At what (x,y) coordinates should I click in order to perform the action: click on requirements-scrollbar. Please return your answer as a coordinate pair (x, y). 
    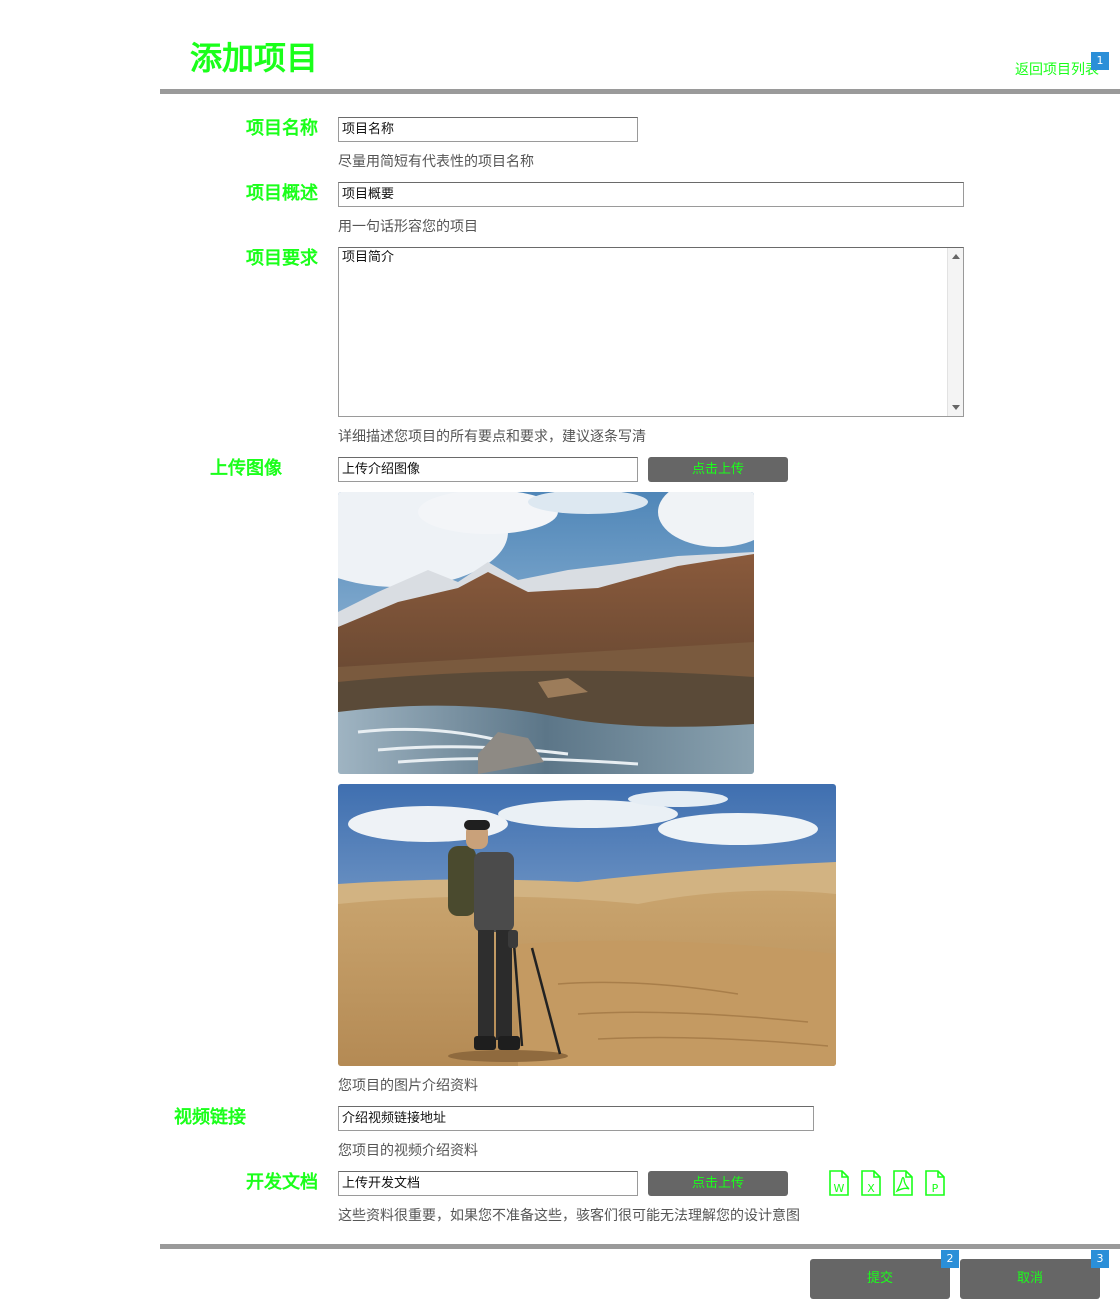
    Looking at the image, I should click on (955, 332).